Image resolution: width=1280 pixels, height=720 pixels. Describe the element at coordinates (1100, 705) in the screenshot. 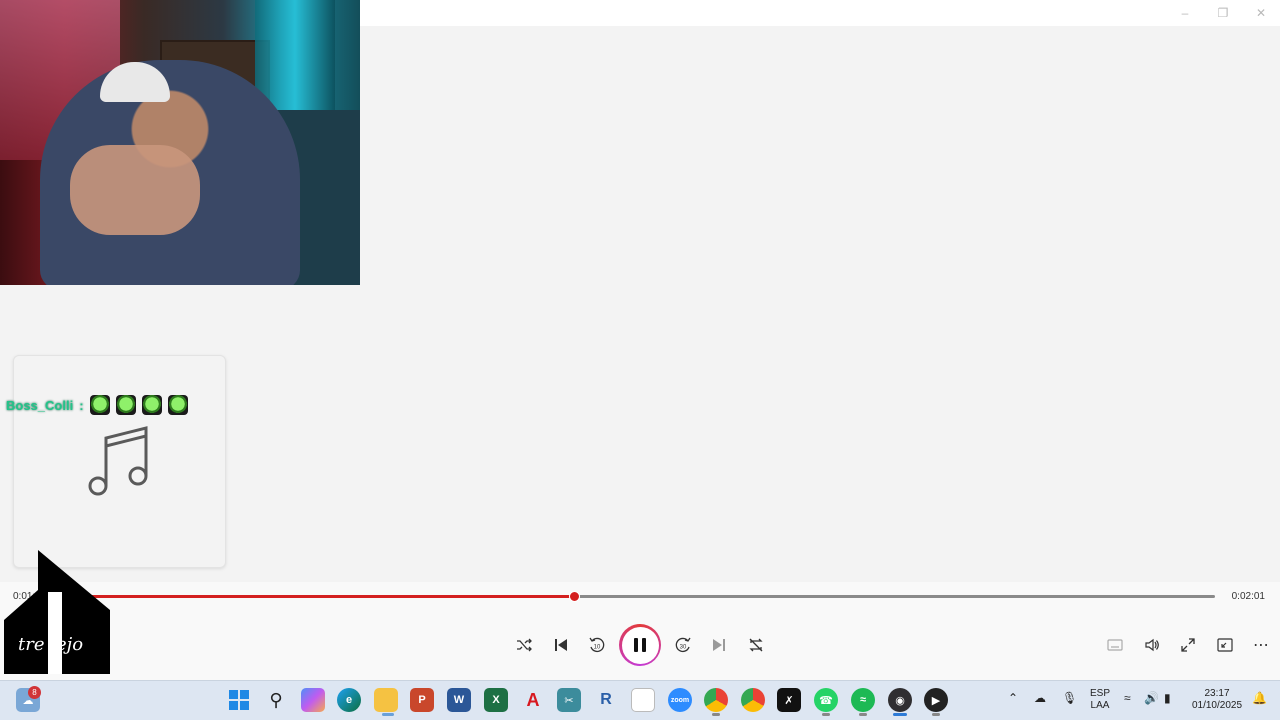

I see `language-layout: LAA` at that location.